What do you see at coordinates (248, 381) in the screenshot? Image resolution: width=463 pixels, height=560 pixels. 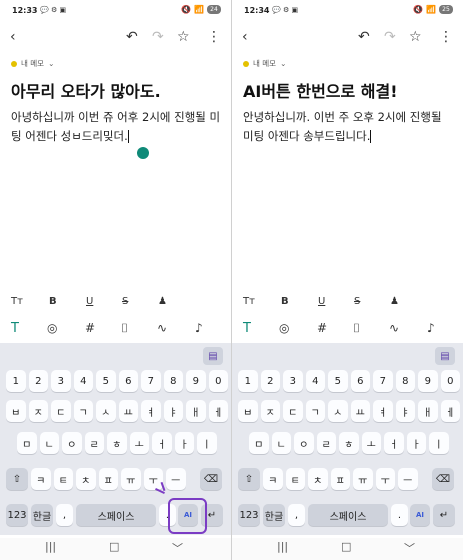 I see `key-1: 1` at bounding box center [248, 381].